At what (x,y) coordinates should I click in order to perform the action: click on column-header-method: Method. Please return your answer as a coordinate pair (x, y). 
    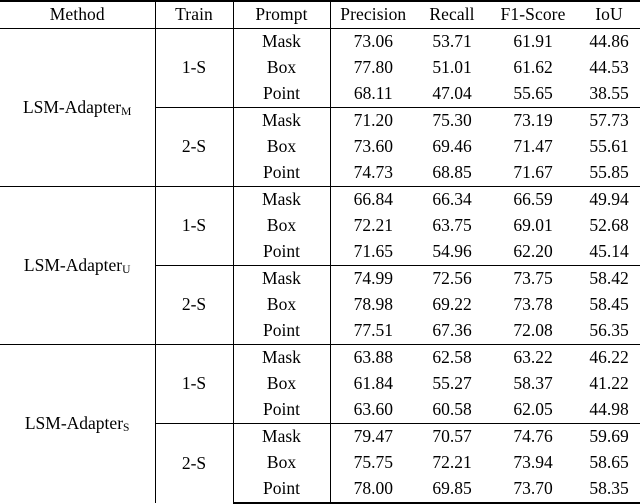
    Looking at the image, I should click on (78, 14).